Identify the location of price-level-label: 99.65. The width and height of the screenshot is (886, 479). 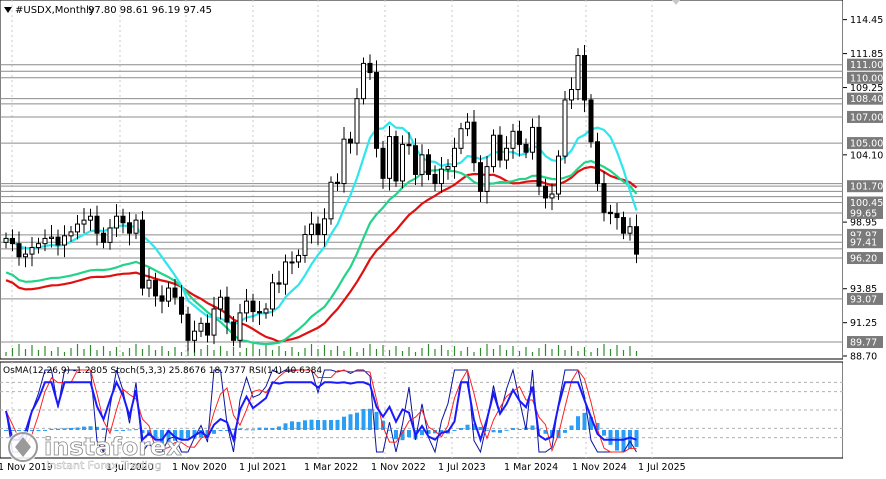
(863, 213).